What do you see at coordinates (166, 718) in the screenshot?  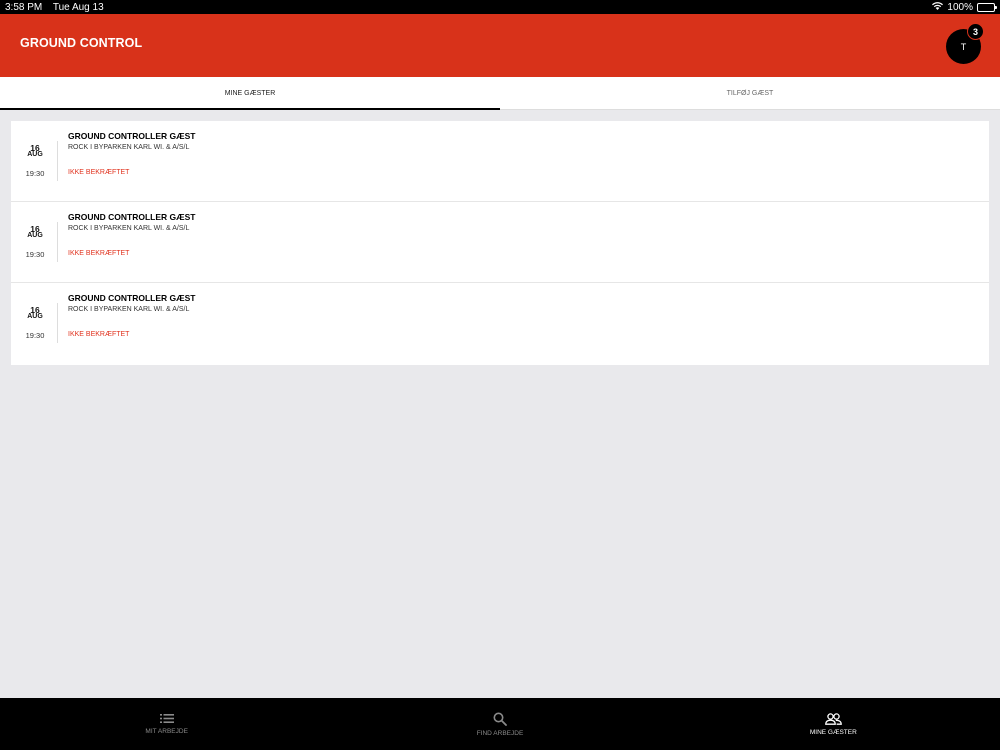 I see `list-icon` at bounding box center [166, 718].